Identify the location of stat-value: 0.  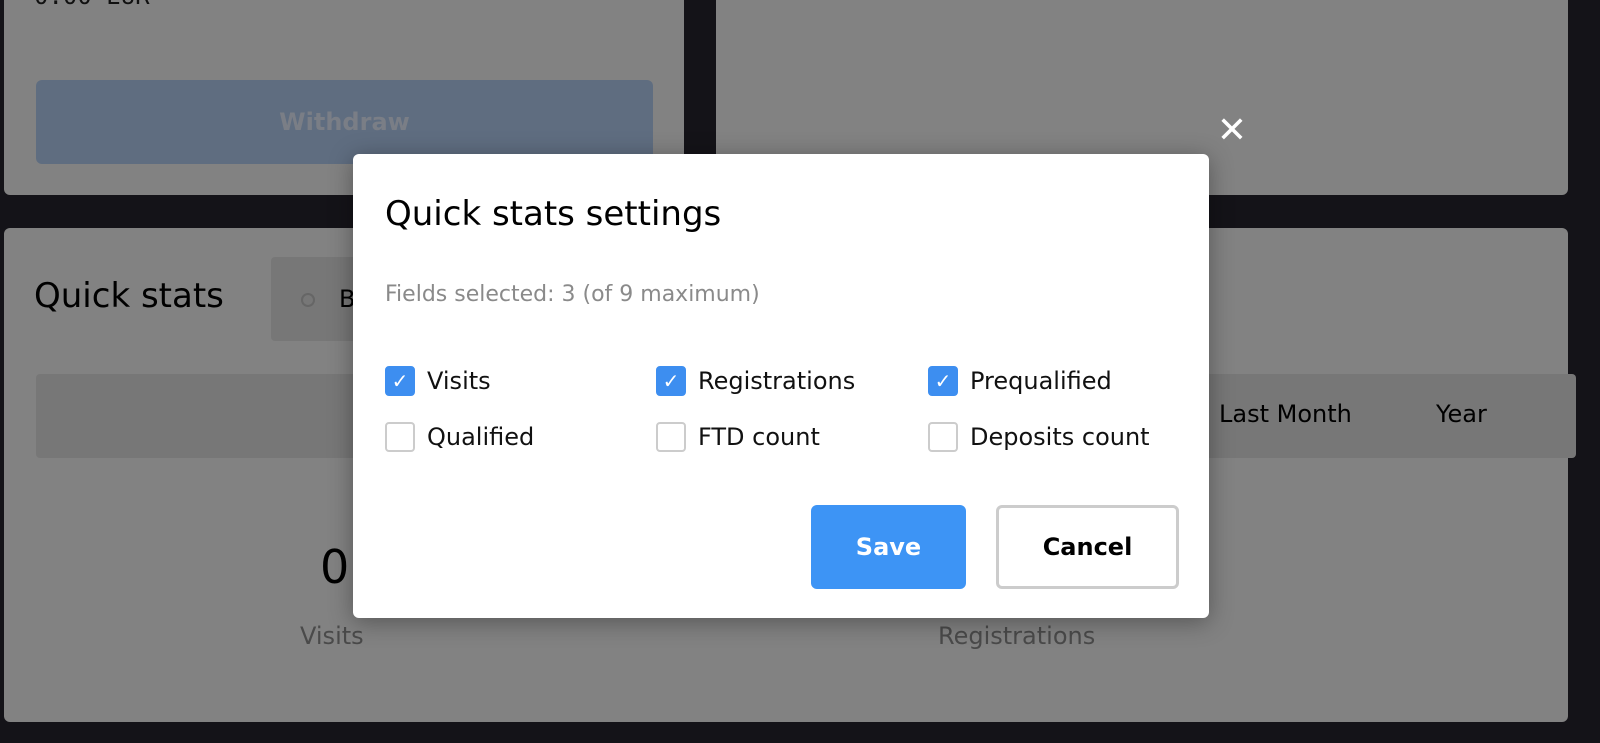
(335, 567).